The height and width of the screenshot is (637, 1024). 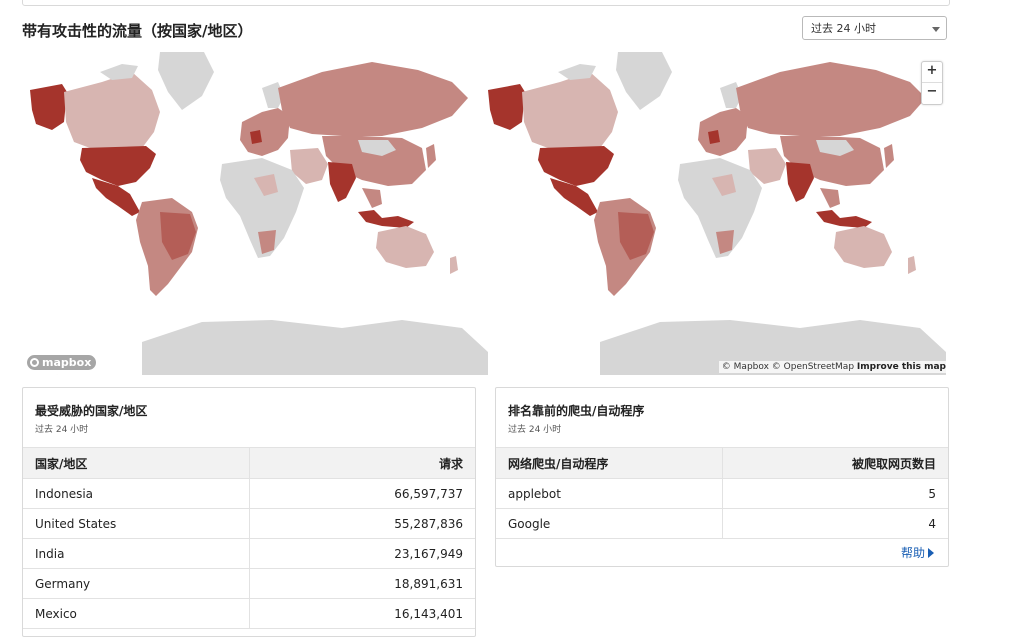 I want to click on country-name: Mexico, so click(x=136, y=613).